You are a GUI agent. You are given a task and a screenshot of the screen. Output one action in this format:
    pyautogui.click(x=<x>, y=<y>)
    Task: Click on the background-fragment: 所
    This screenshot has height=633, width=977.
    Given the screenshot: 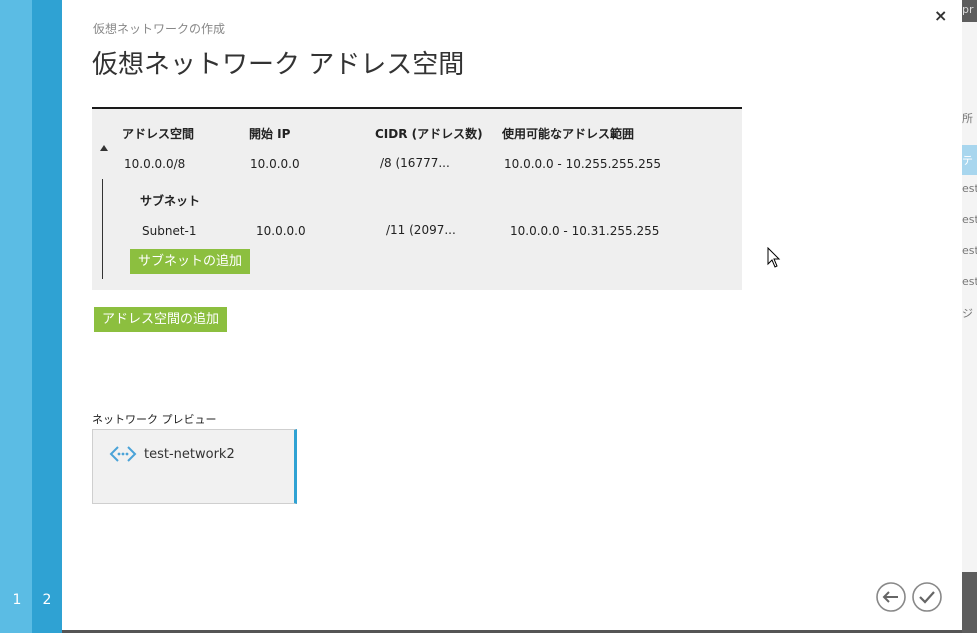 What is the action you would take?
    pyautogui.click(x=967, y=118)
    